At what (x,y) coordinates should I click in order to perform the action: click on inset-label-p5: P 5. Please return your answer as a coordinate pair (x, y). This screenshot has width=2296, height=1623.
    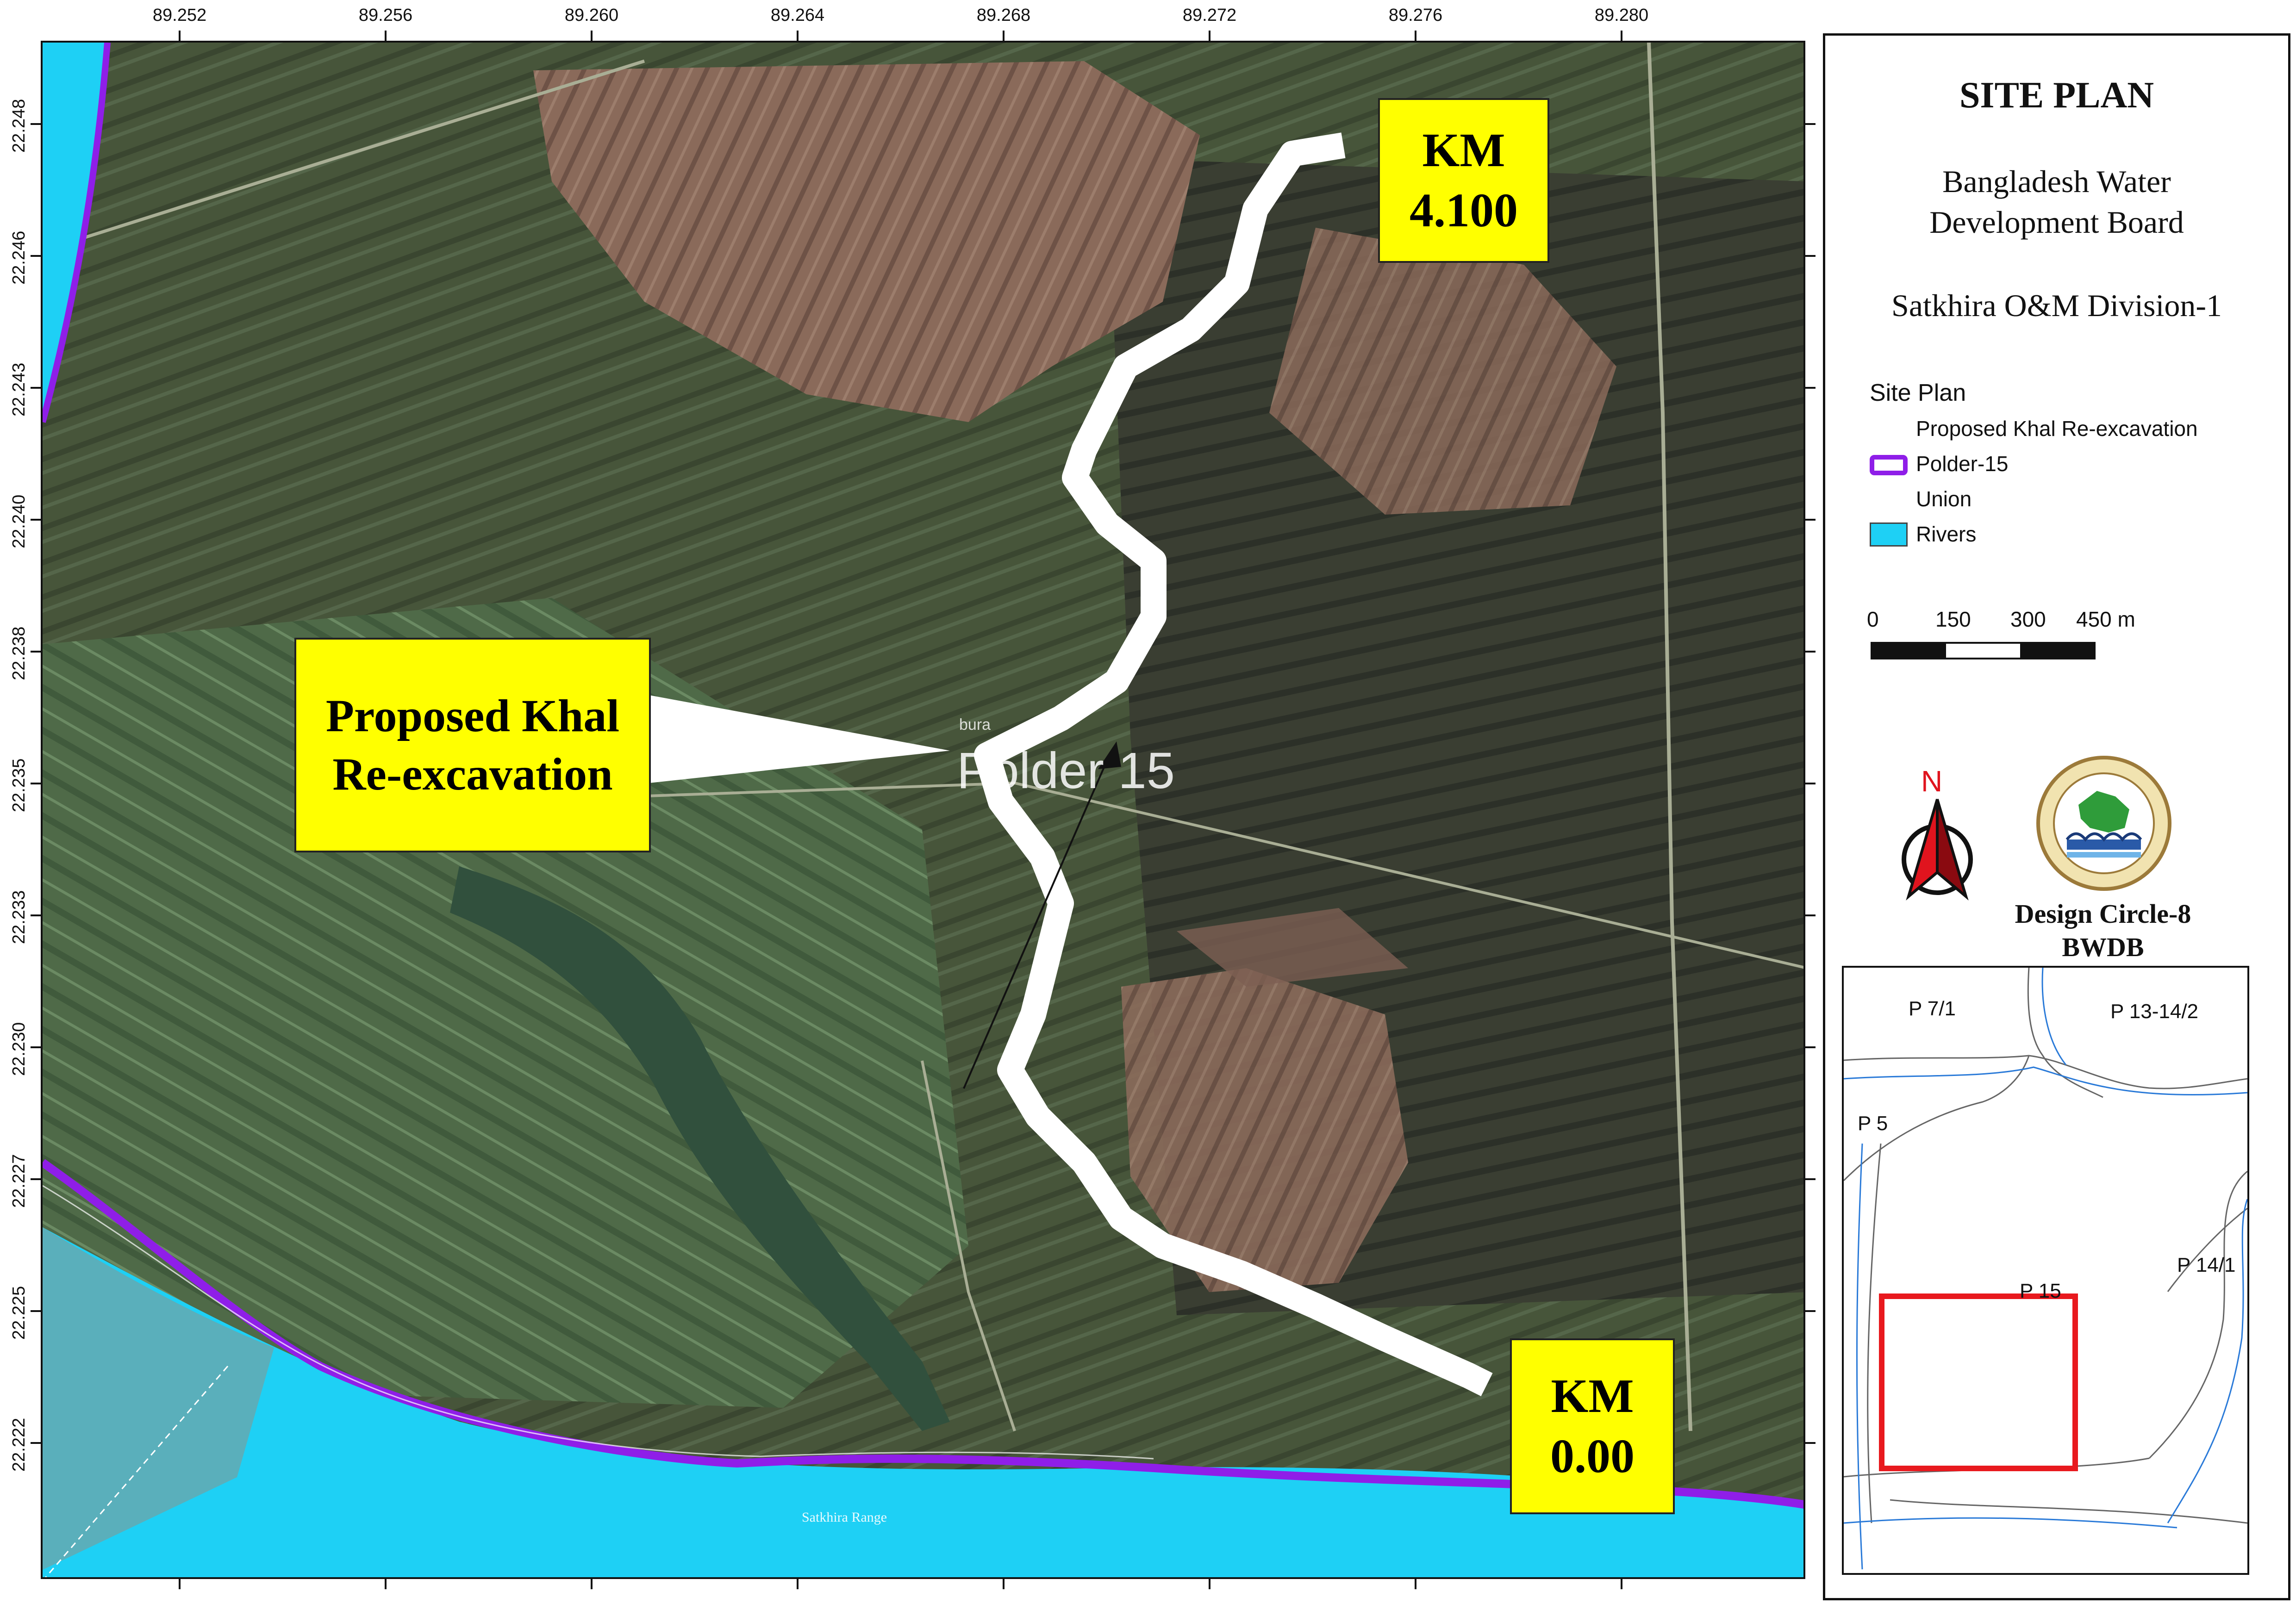
    Looking at the image, I should click on (1873, 1123).